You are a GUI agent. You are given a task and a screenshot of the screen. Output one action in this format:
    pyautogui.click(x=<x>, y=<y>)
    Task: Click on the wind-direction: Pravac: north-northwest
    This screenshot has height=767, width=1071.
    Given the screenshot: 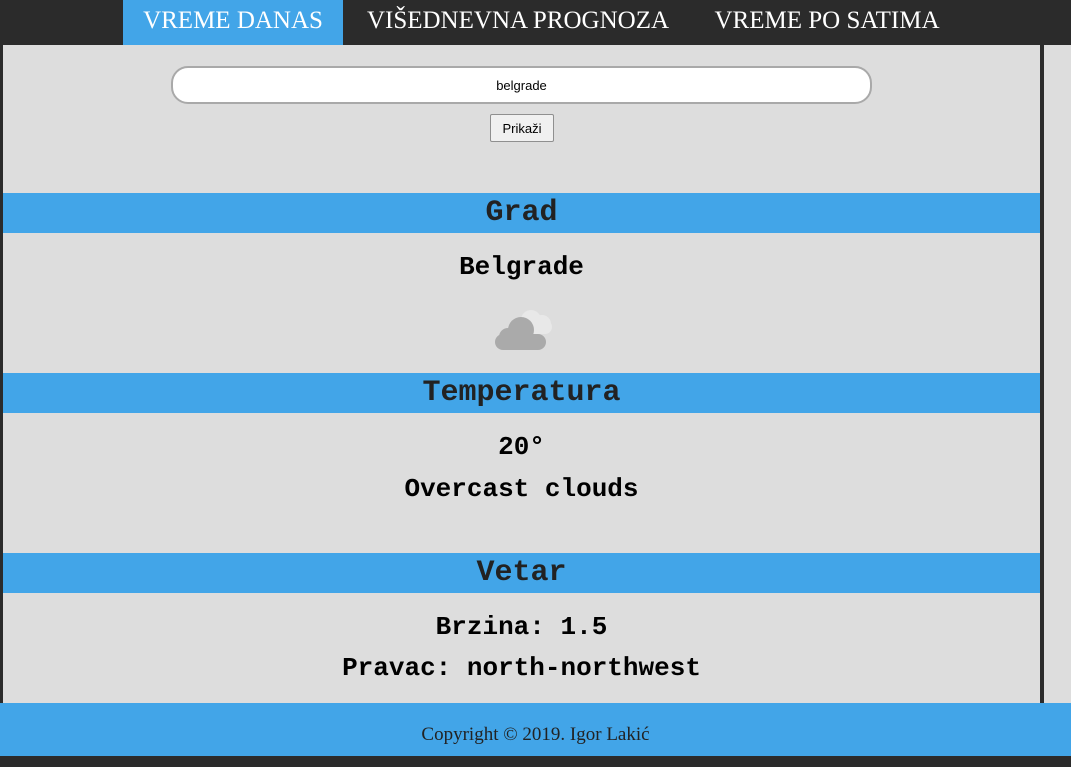 What is the action you would take?
    pyautogui.click(x=521, y=668)
    